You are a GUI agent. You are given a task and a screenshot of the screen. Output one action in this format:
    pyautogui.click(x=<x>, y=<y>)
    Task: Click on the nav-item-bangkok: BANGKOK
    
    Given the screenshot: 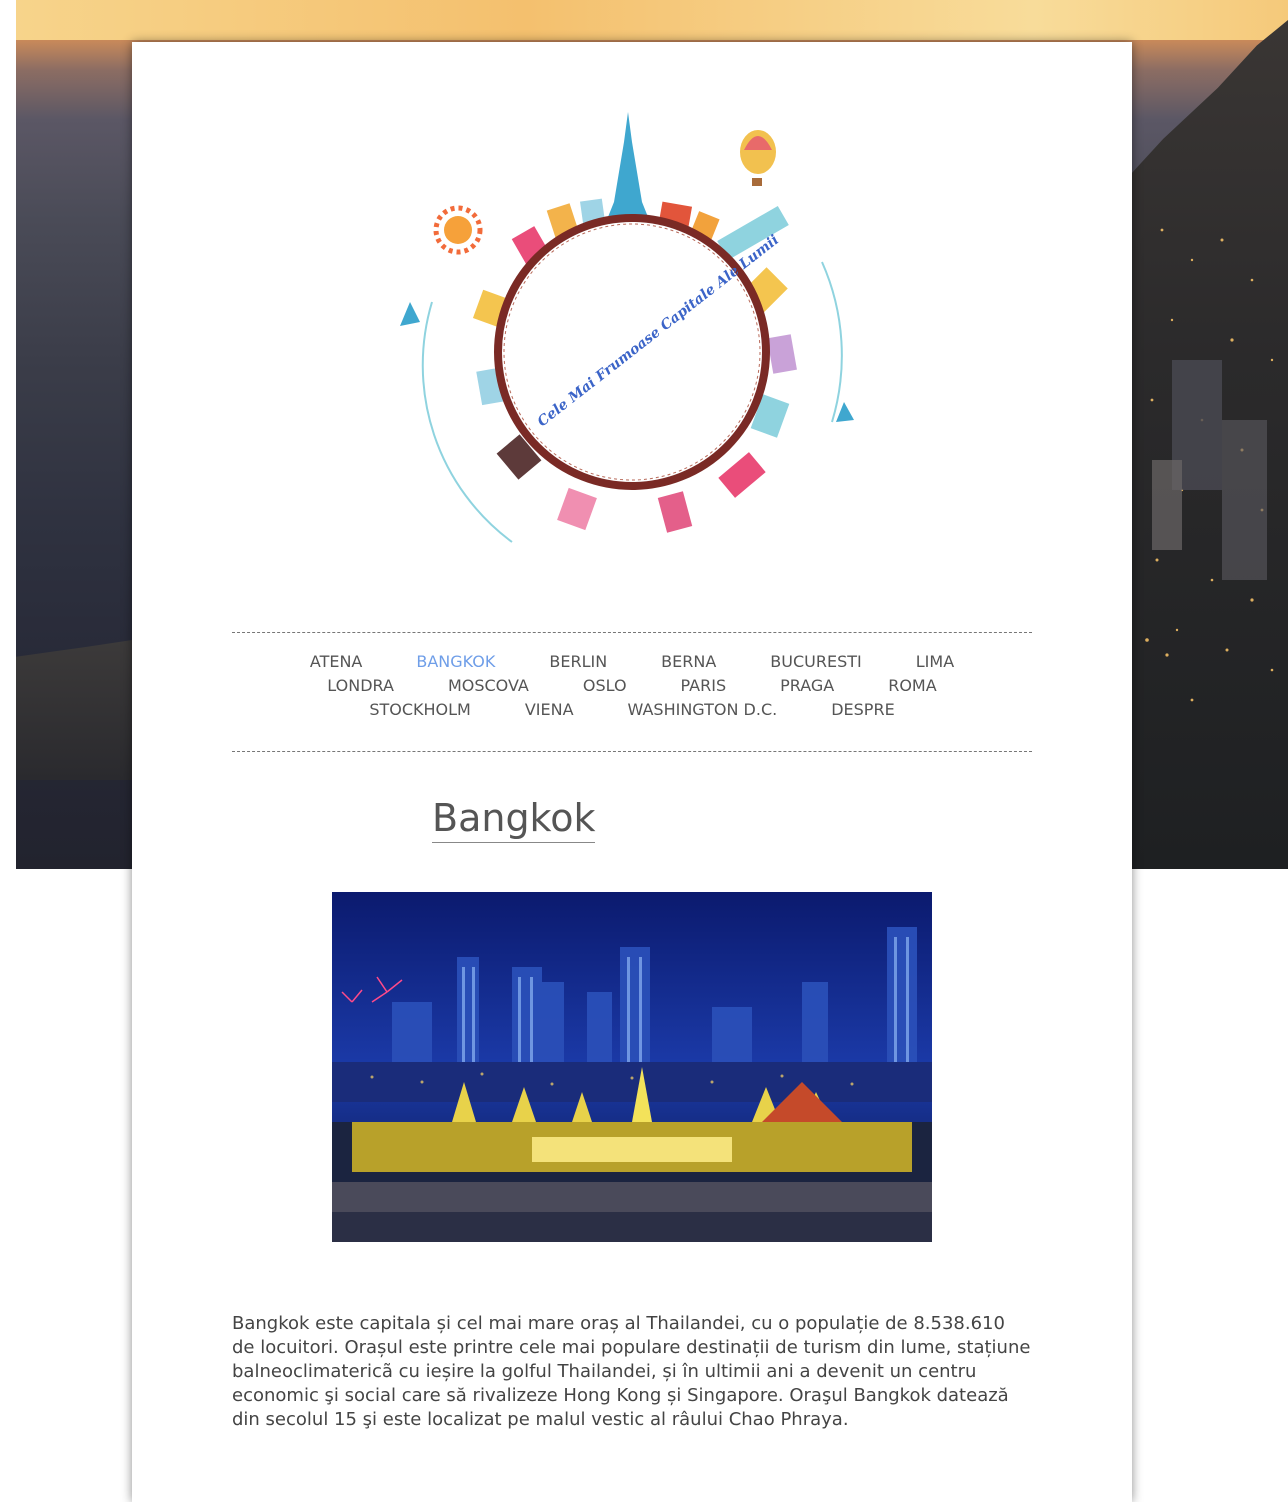 What is the action you would take?
    pyautogui.click(x=455, y=662)
    